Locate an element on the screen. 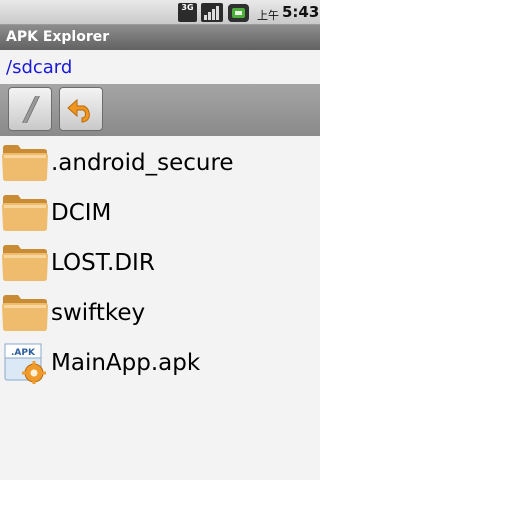  parent-directory-button is located at coordinates (81, 109).